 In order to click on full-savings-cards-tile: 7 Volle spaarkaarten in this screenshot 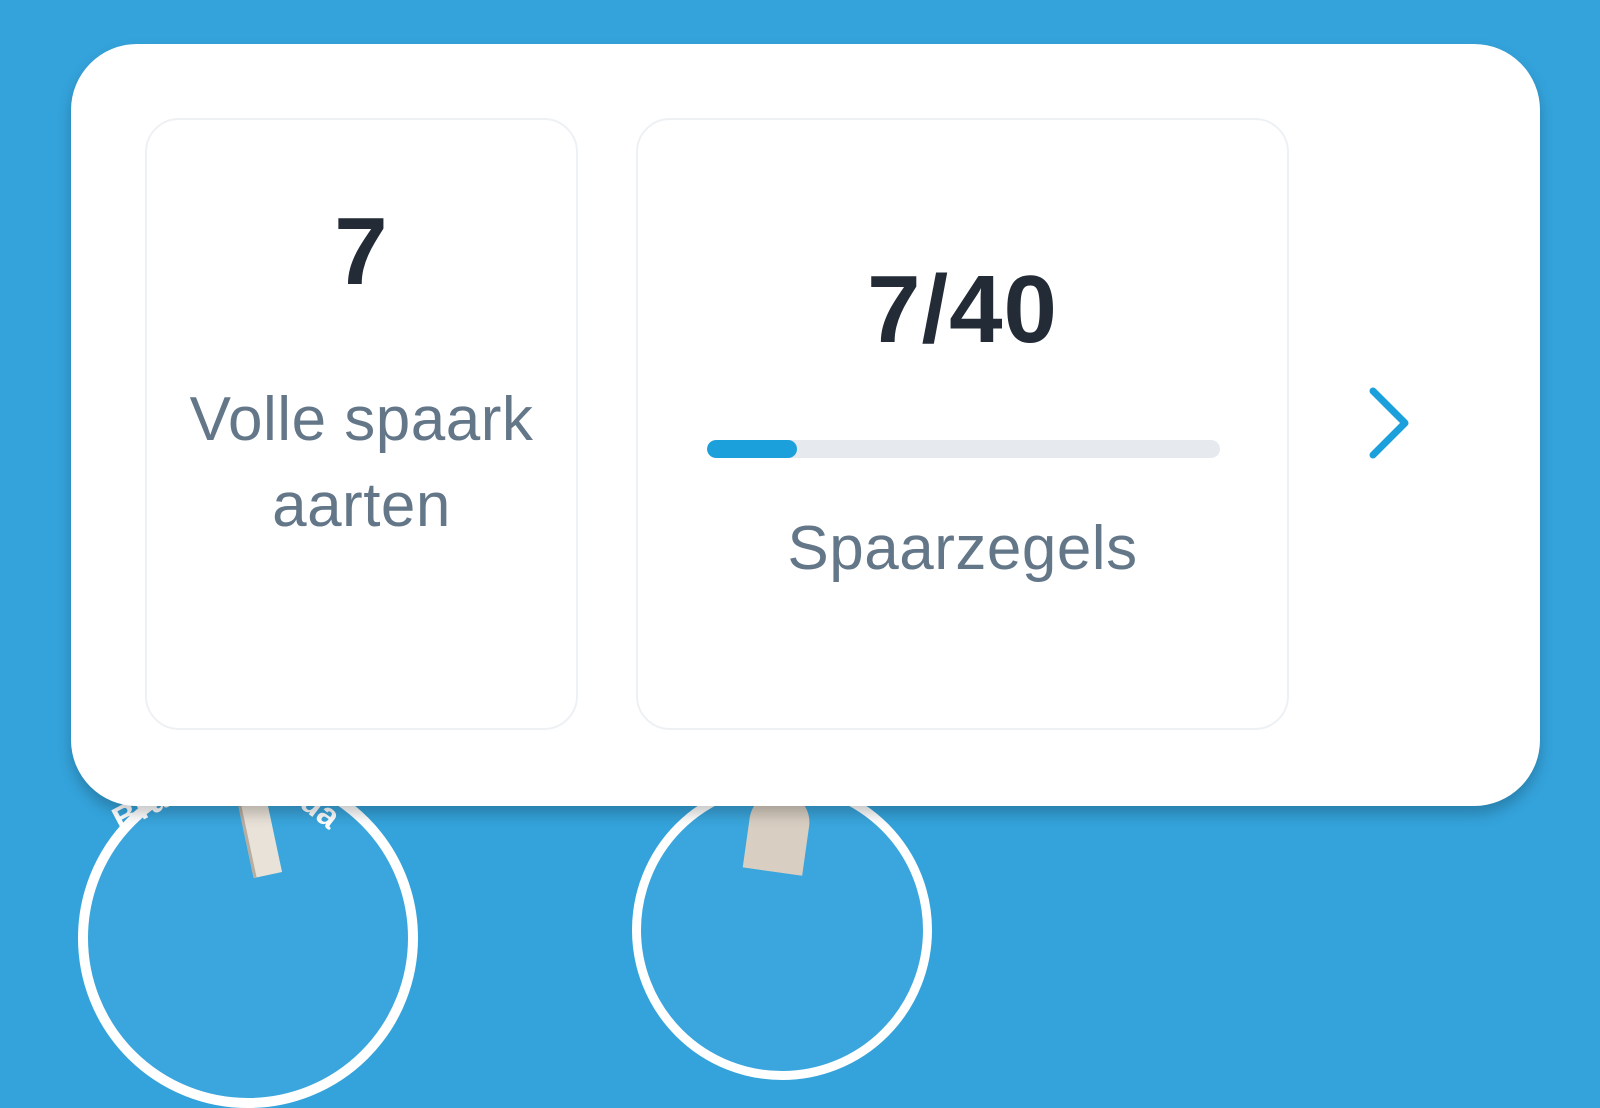, I will do `click(361, 424)`.